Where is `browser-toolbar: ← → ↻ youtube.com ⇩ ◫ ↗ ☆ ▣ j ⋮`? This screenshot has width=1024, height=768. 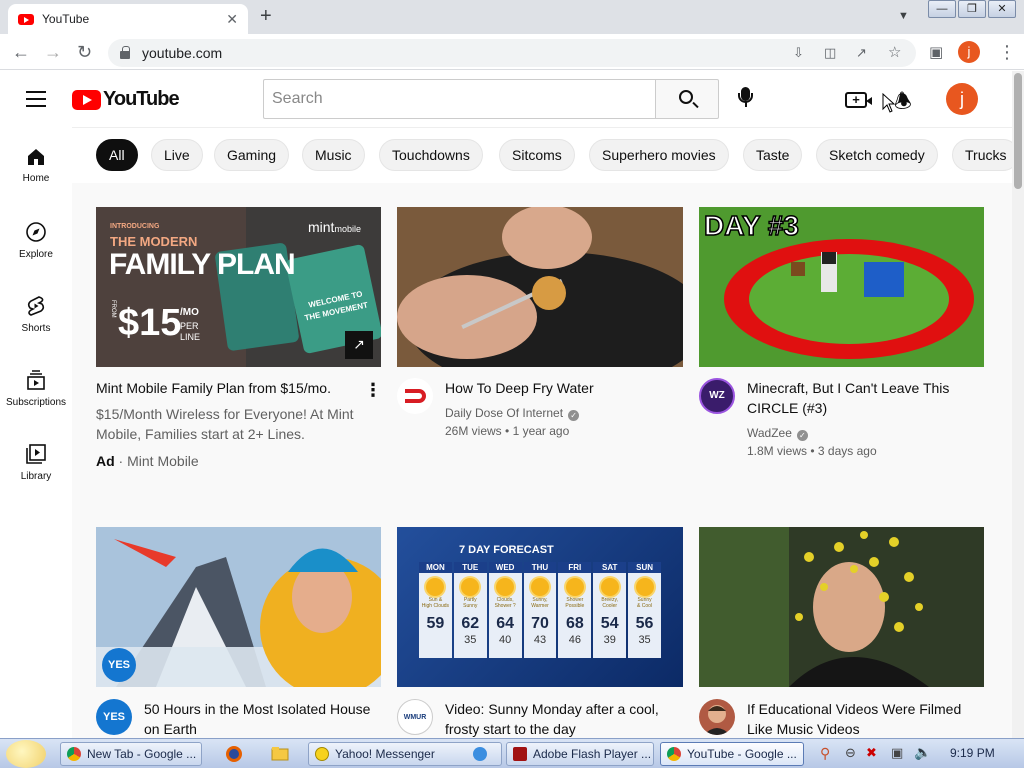 browser-toolbar: ← → ↻ youtube.com ⇩ ◫ ↗ ☆ ▣ j ⋮ is located at coordinates (512, 52).